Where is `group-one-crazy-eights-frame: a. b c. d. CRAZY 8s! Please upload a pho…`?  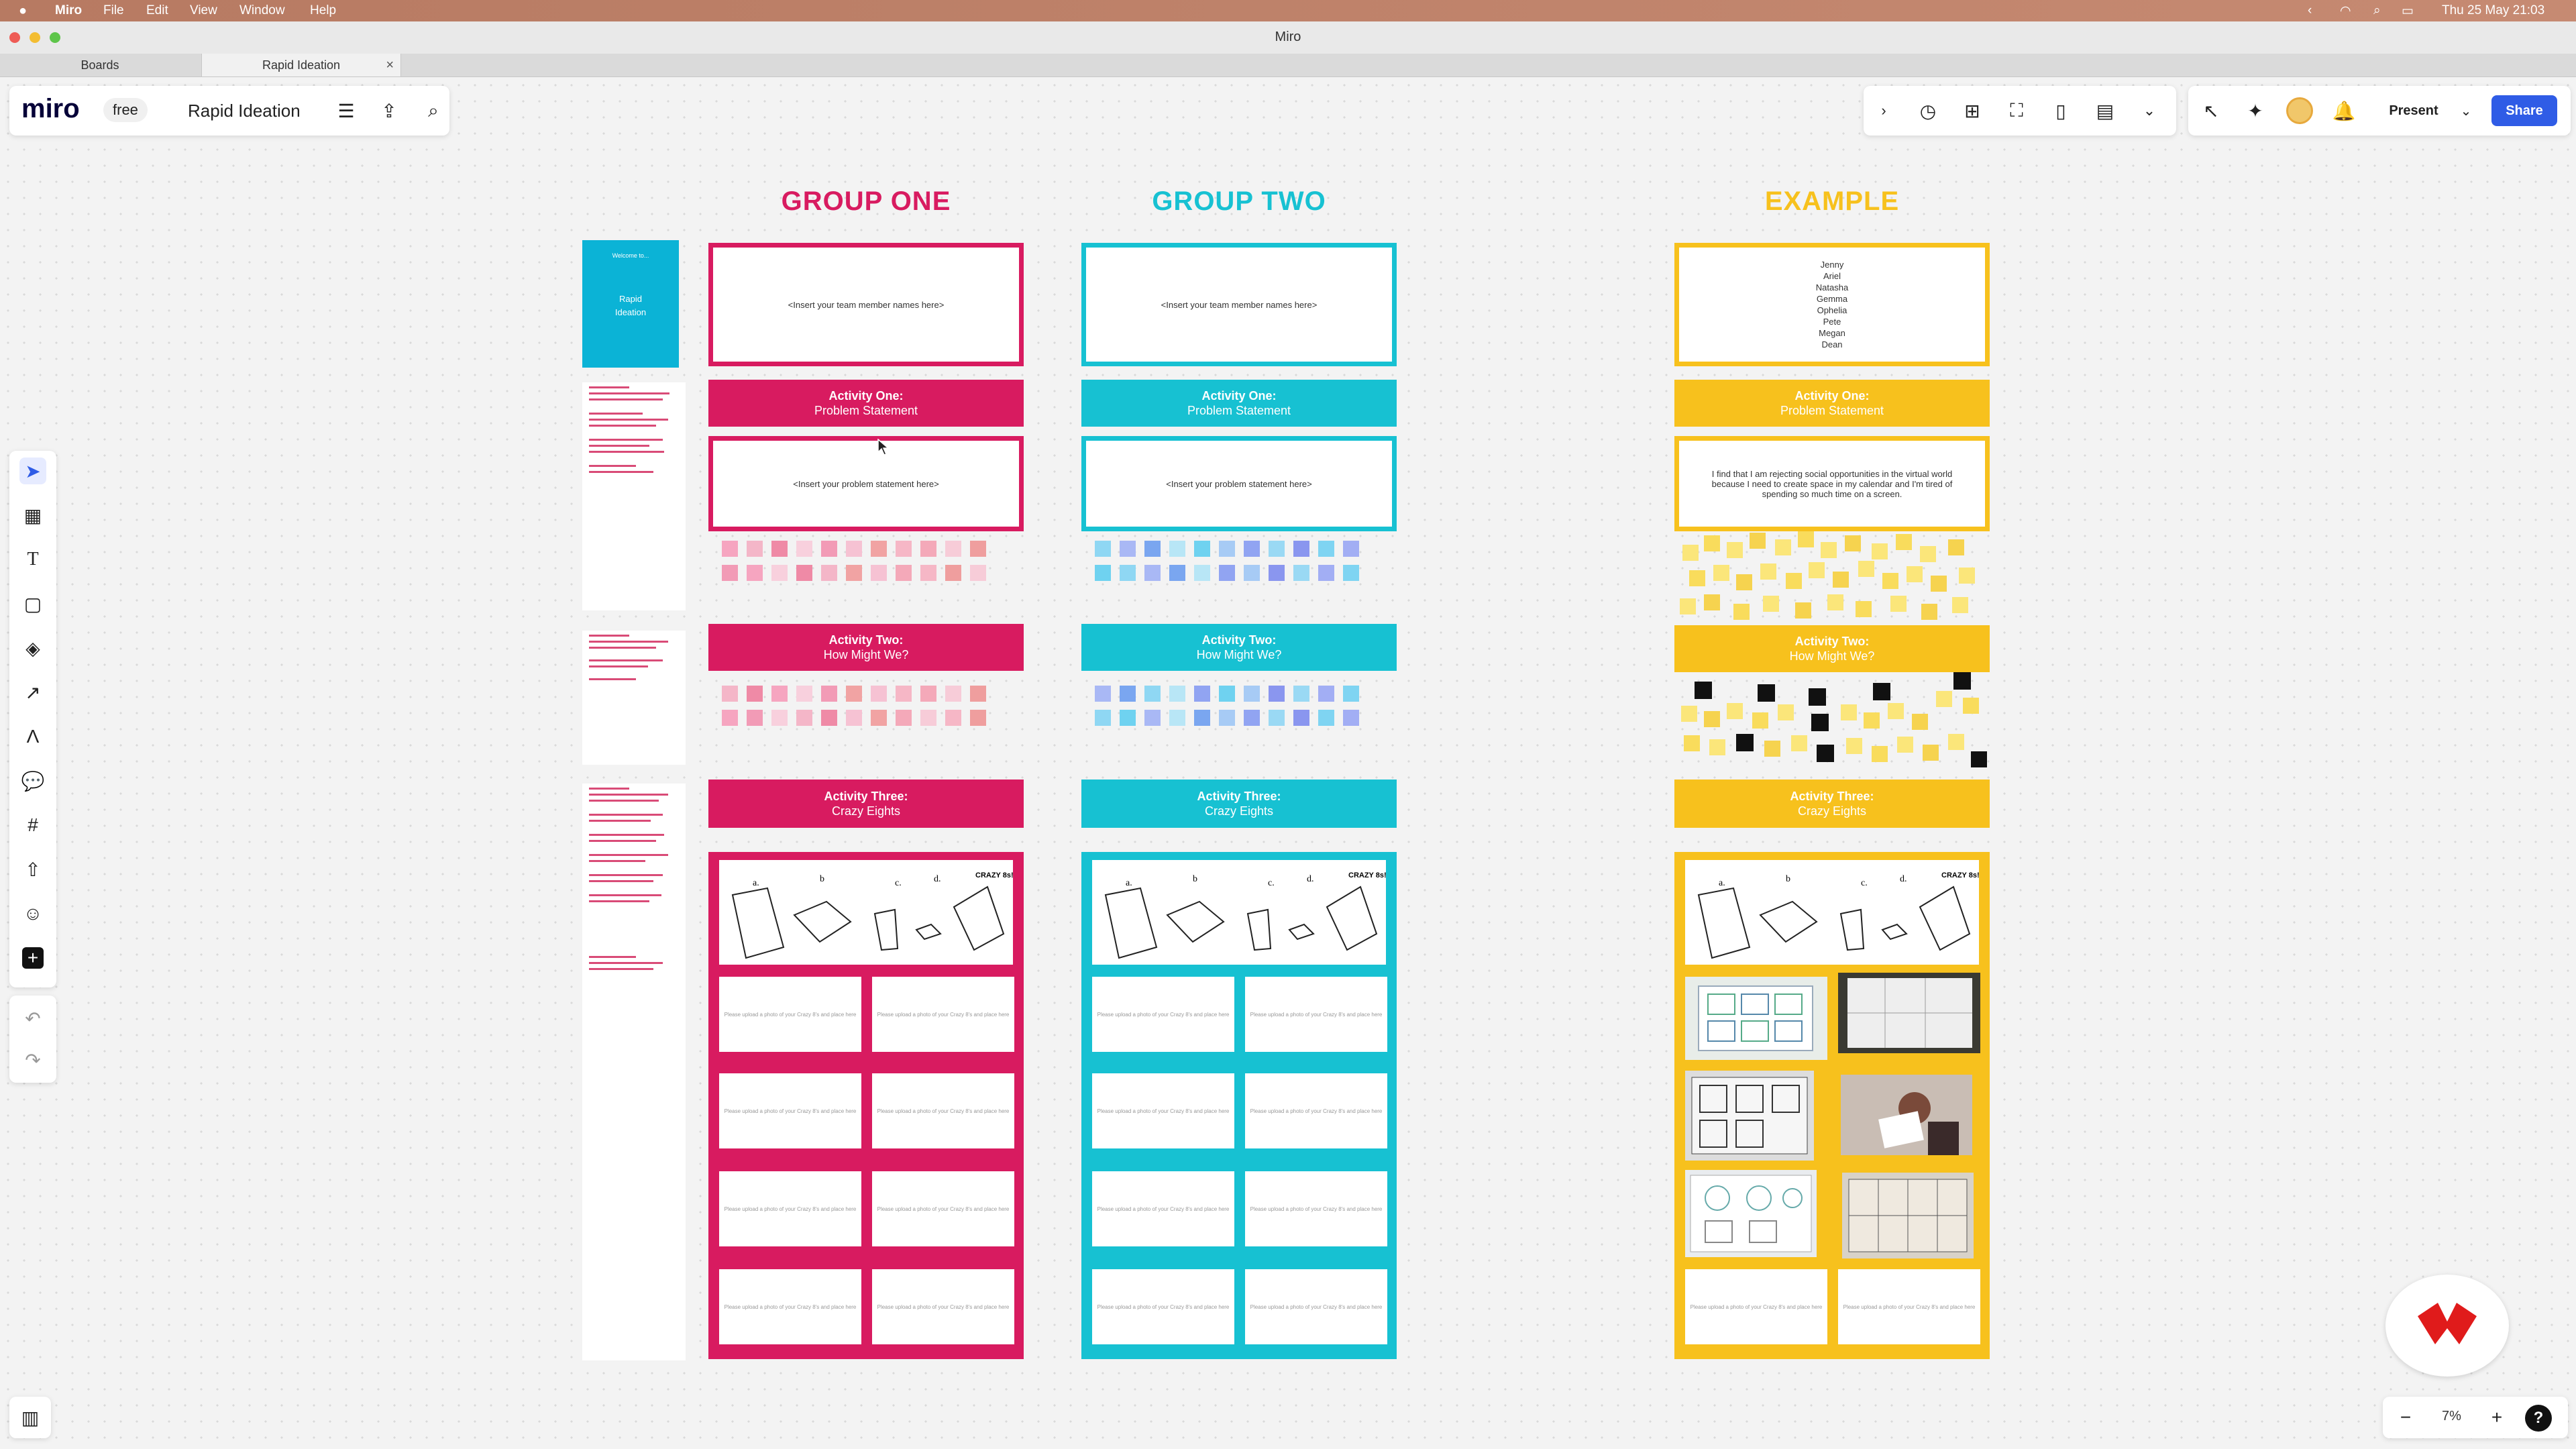 group-one-crazy-eights-frame: a. b c. d. CRAZY 8s! Please upload a pho… is located at coordinates (866, 1105).